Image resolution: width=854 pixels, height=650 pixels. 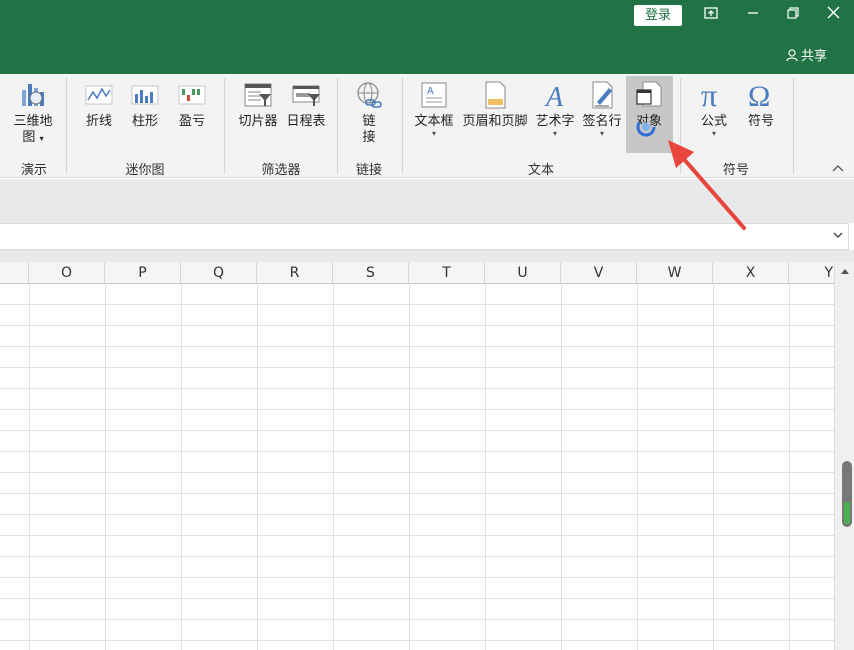 I want to click on title-bar: 登录 共享, so click(x=427, y=37).